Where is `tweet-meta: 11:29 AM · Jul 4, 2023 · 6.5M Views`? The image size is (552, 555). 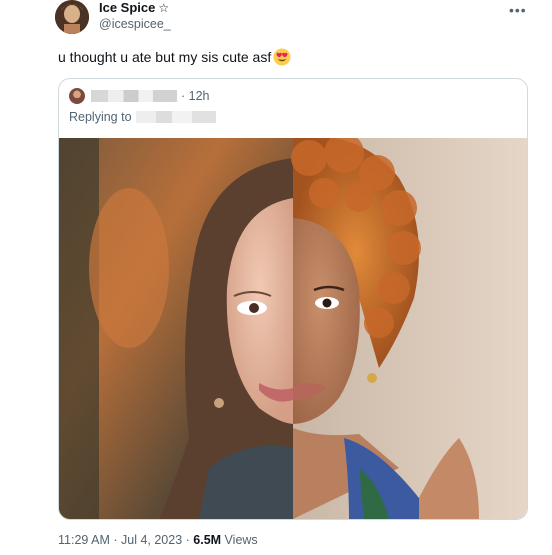
tweet-meta: 11:29 AM · Jul 4, 2023 · 6.5M Views is located at coordinates (158, 540).